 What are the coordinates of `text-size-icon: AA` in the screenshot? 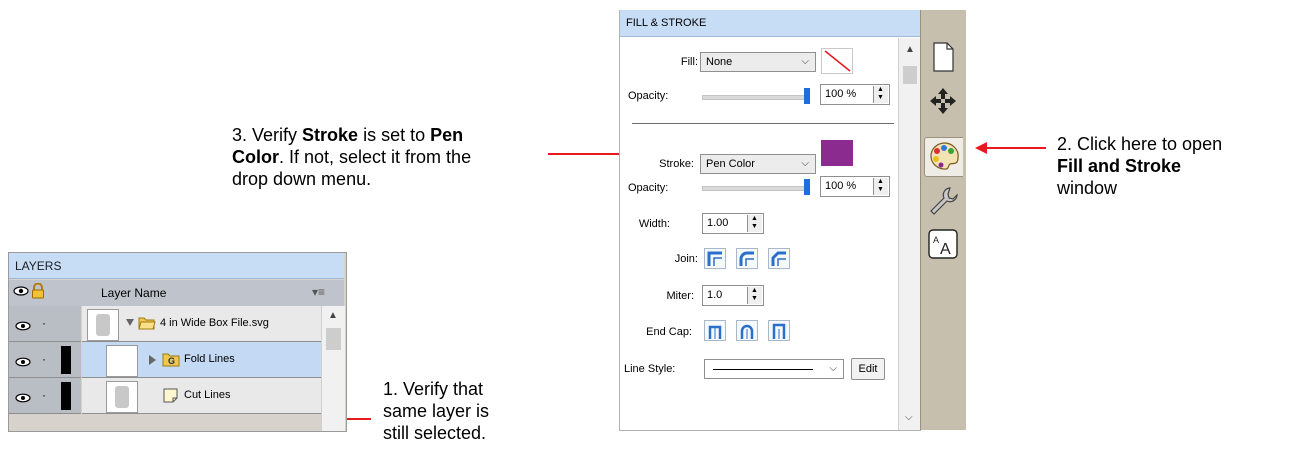 It's located at (943, 244).